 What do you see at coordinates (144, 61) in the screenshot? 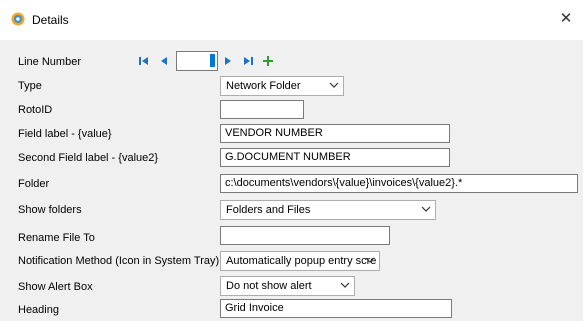
I see `first-record-icon` at bounding box center [144, 61].